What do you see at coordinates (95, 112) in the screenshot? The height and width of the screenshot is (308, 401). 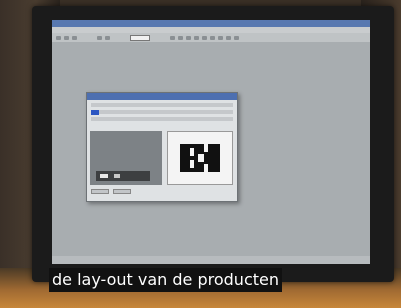 I see `selection-indicator-icon` at bounding box center [95, 112].